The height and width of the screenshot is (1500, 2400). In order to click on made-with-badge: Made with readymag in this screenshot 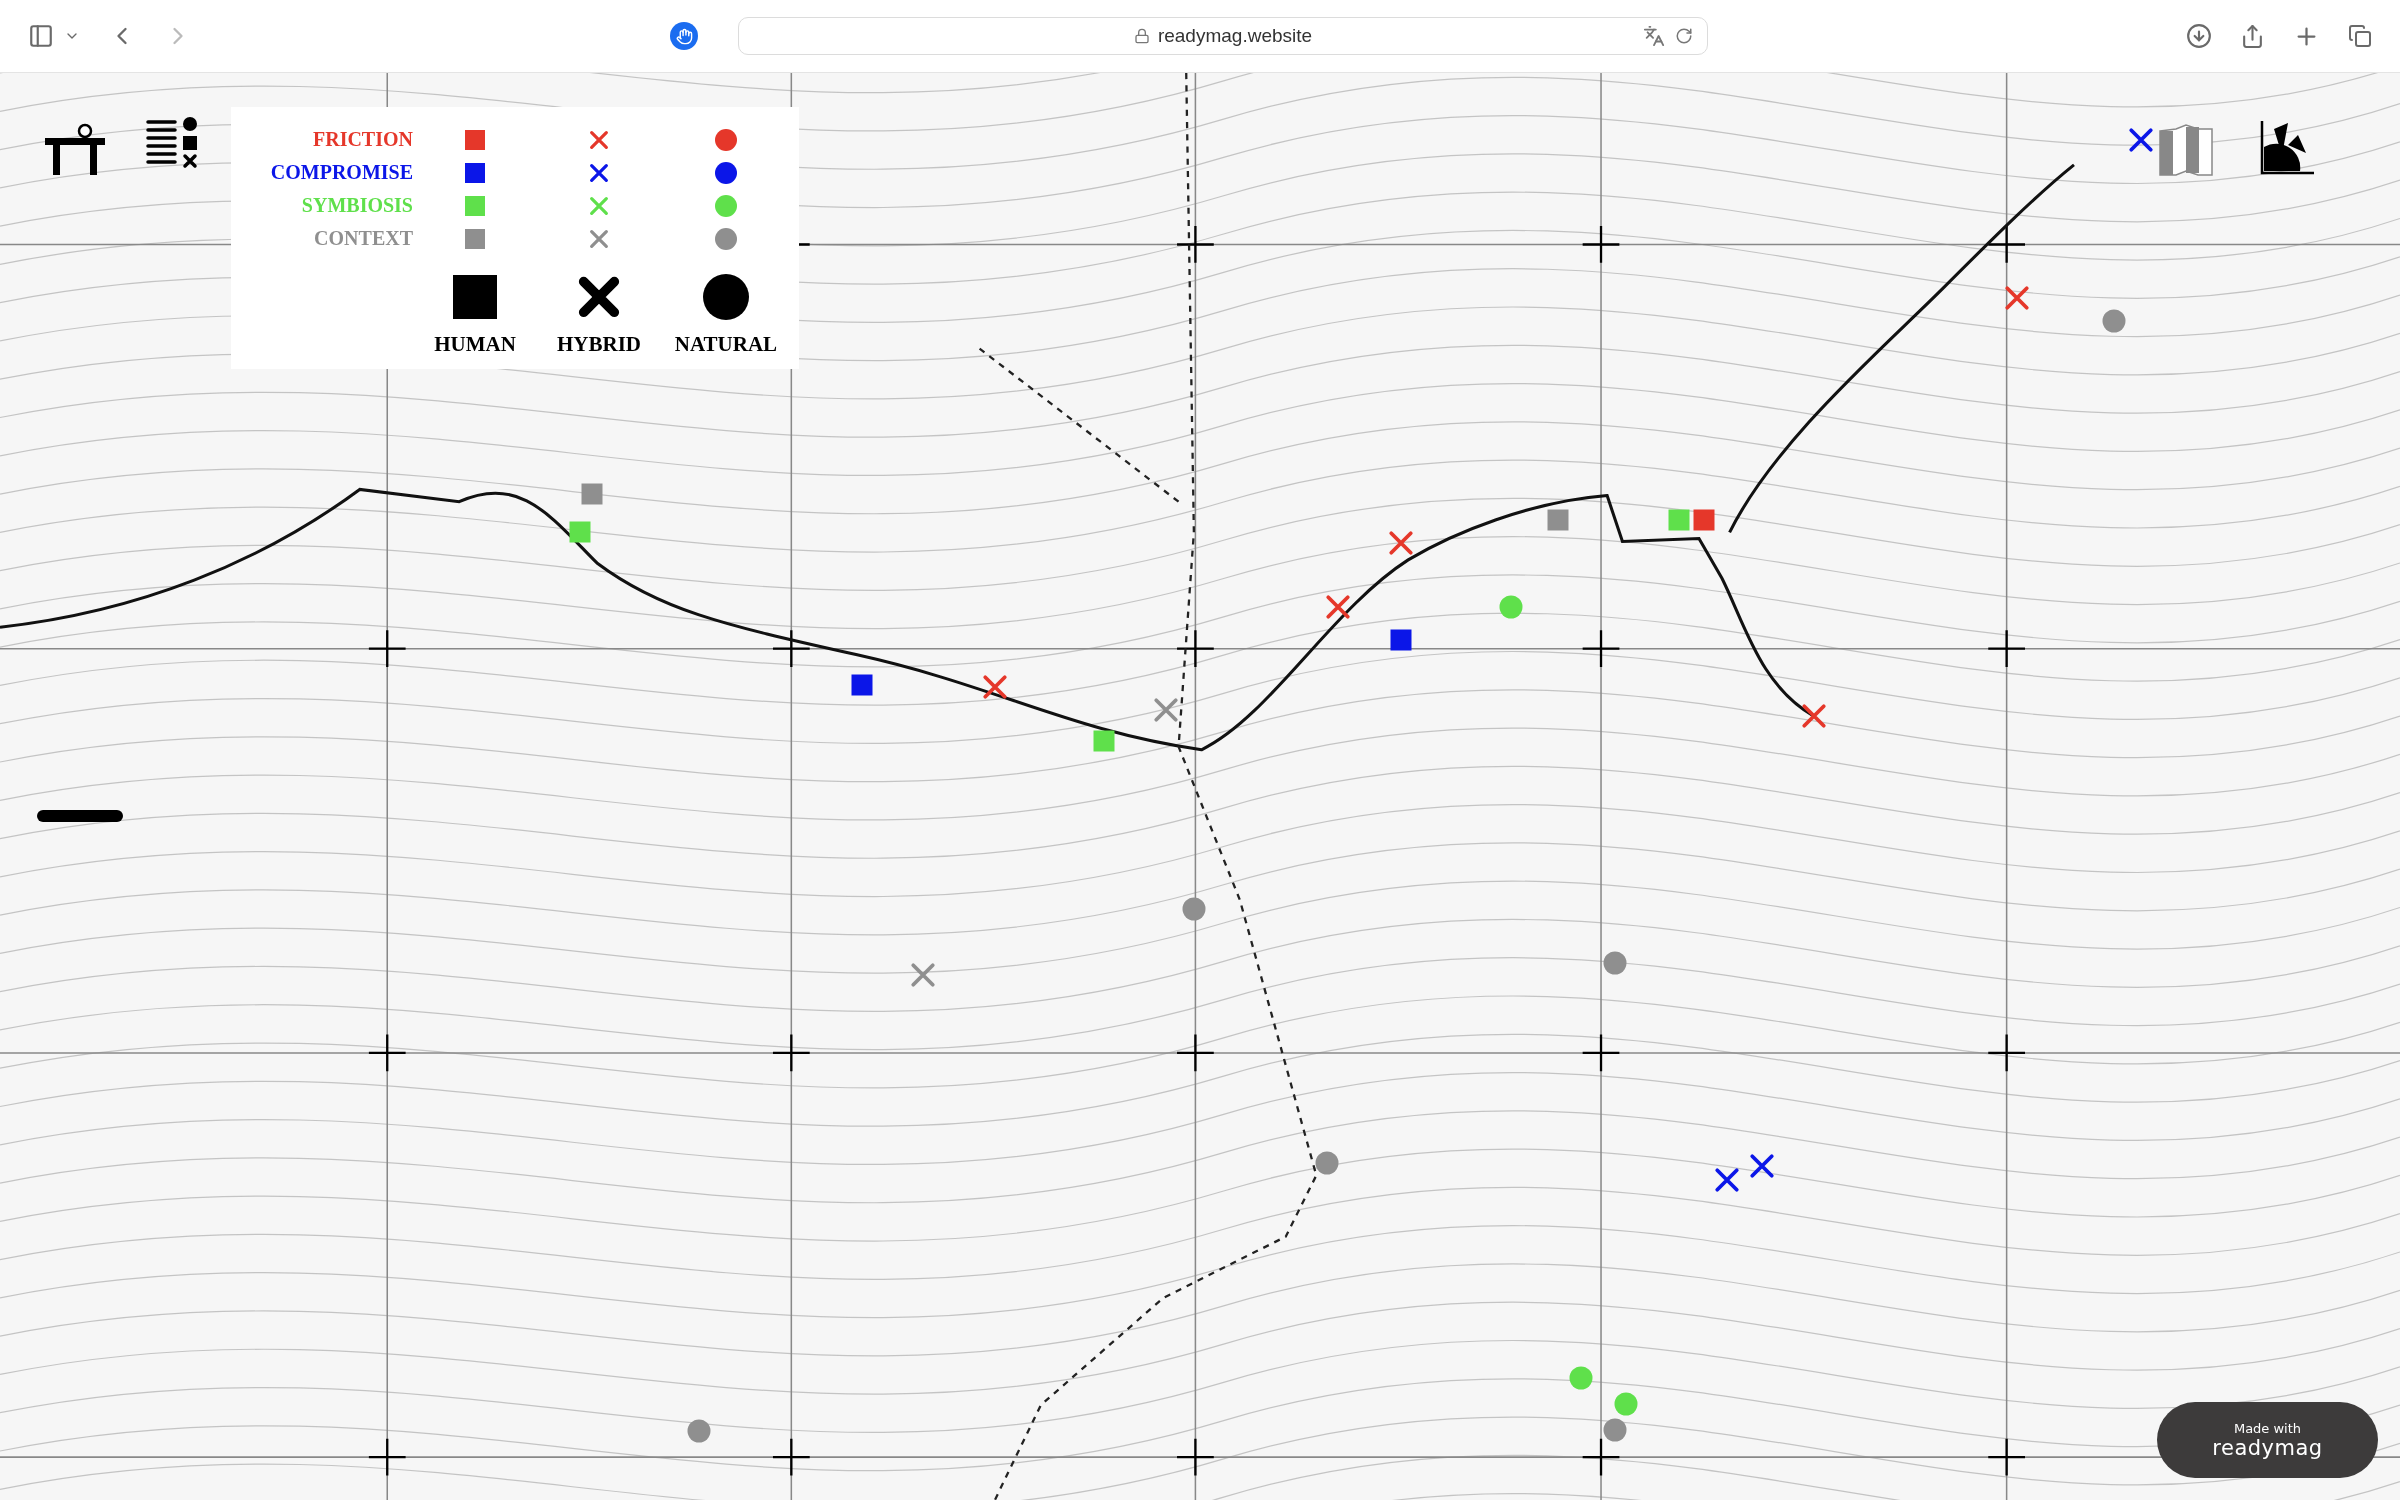, I will do `click(2267, 1440)`.